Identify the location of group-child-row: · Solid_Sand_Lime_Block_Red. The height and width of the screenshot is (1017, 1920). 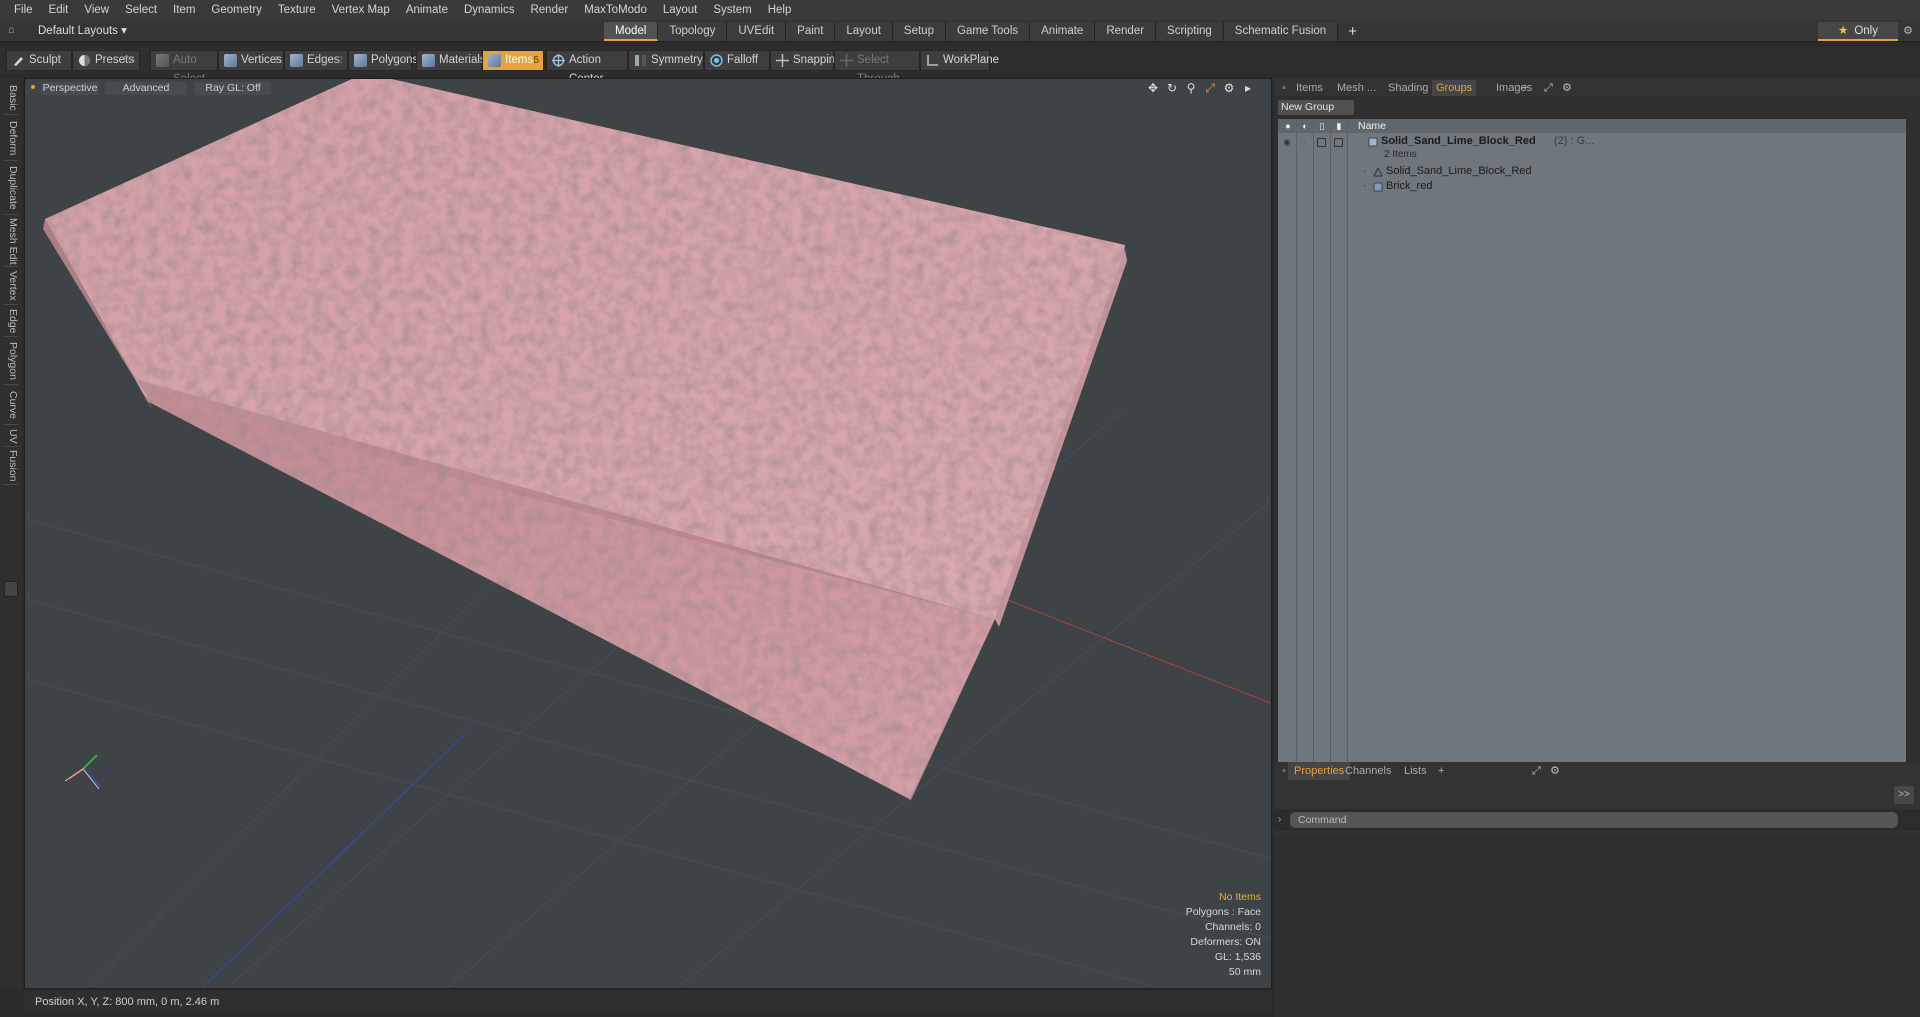
(1592, 172).